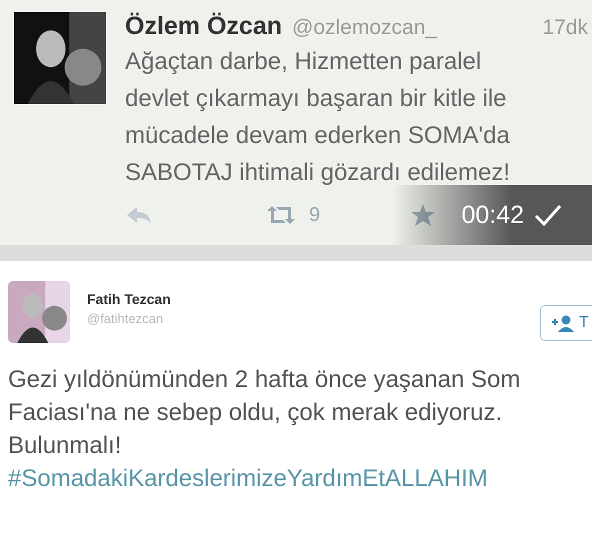  Describe the element at coordinates (563, 323) in the screenshot. I see `add-user-icon` at that location.